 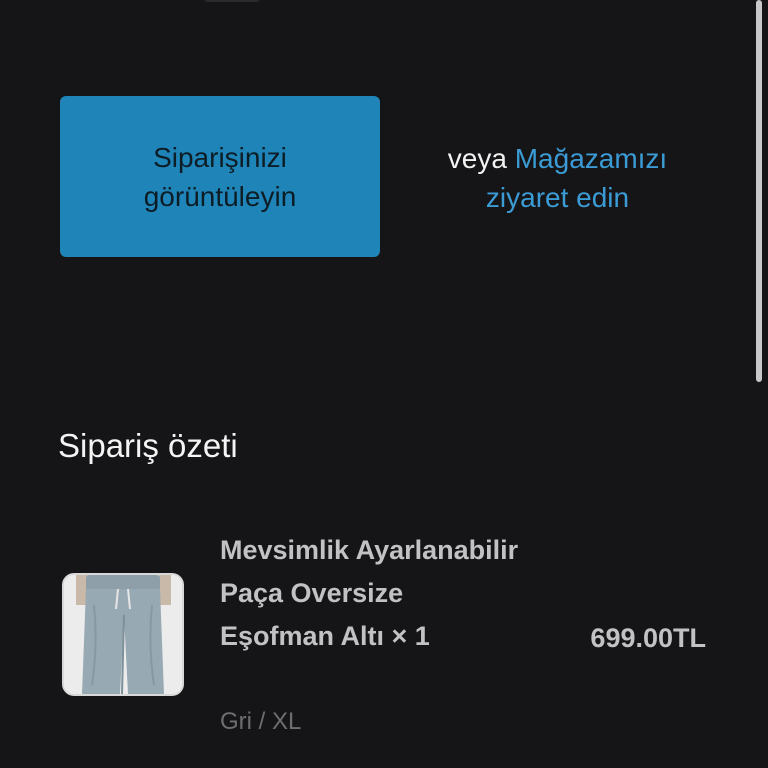 What do you see at coordinates (232, 1) in the screenshot?
I see `top-cut-off-element` at bounding box center [232, 1].